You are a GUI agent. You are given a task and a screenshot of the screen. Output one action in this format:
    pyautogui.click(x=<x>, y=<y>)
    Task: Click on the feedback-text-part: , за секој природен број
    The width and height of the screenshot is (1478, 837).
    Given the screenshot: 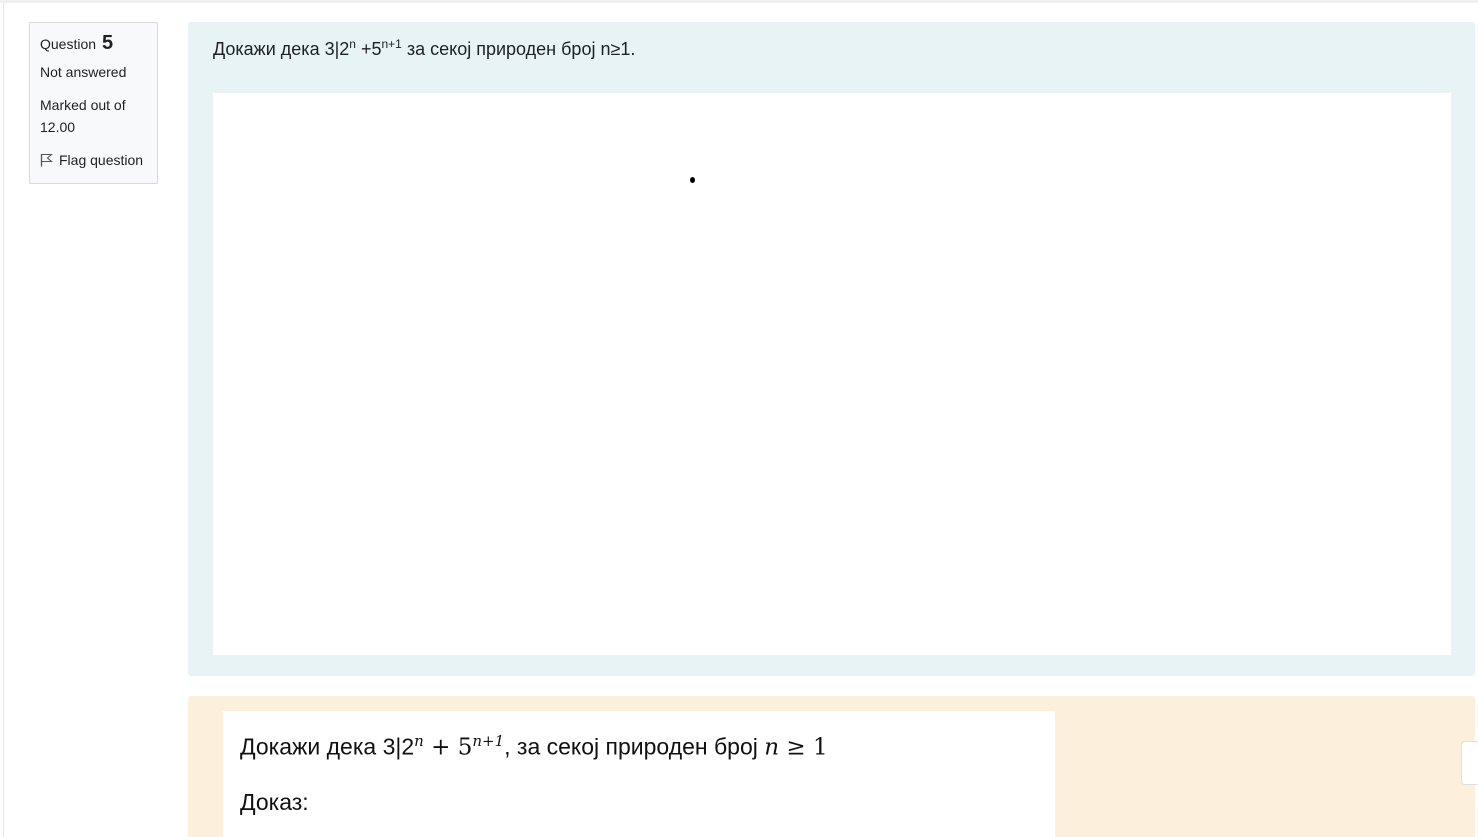 What is the action you would take?
    pyautogui.click(x=634, y=746)
    